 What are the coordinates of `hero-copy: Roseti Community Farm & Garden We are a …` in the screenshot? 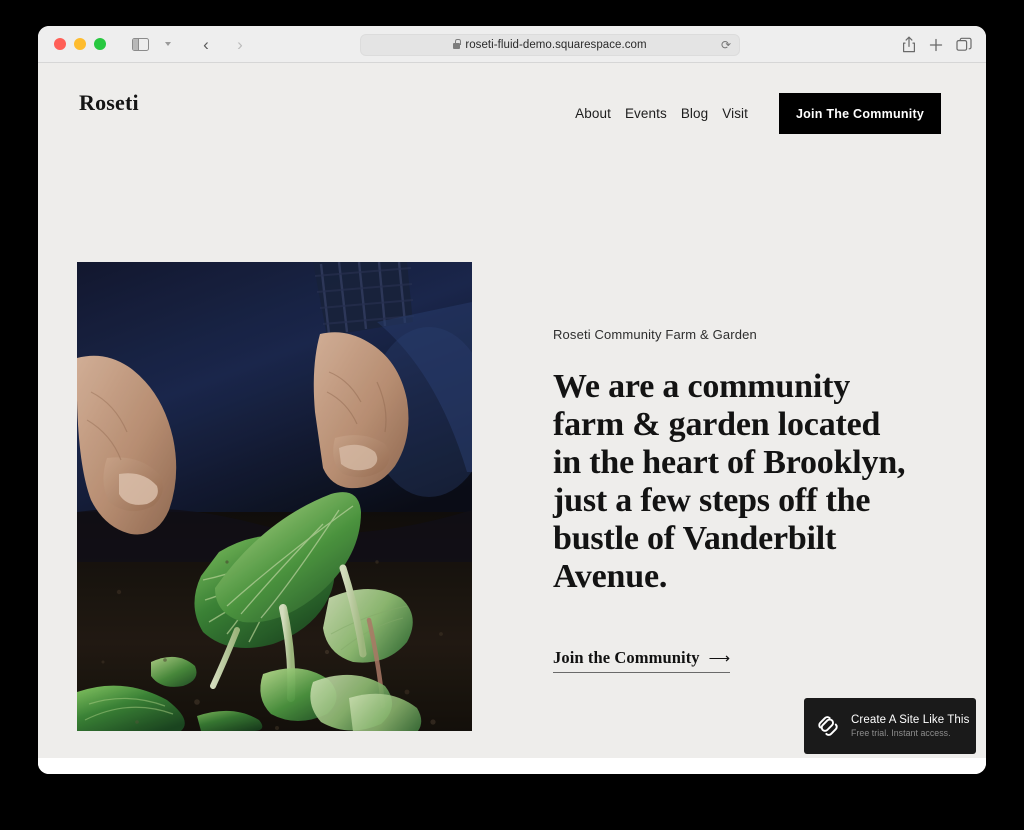 It's located at (733, 500).